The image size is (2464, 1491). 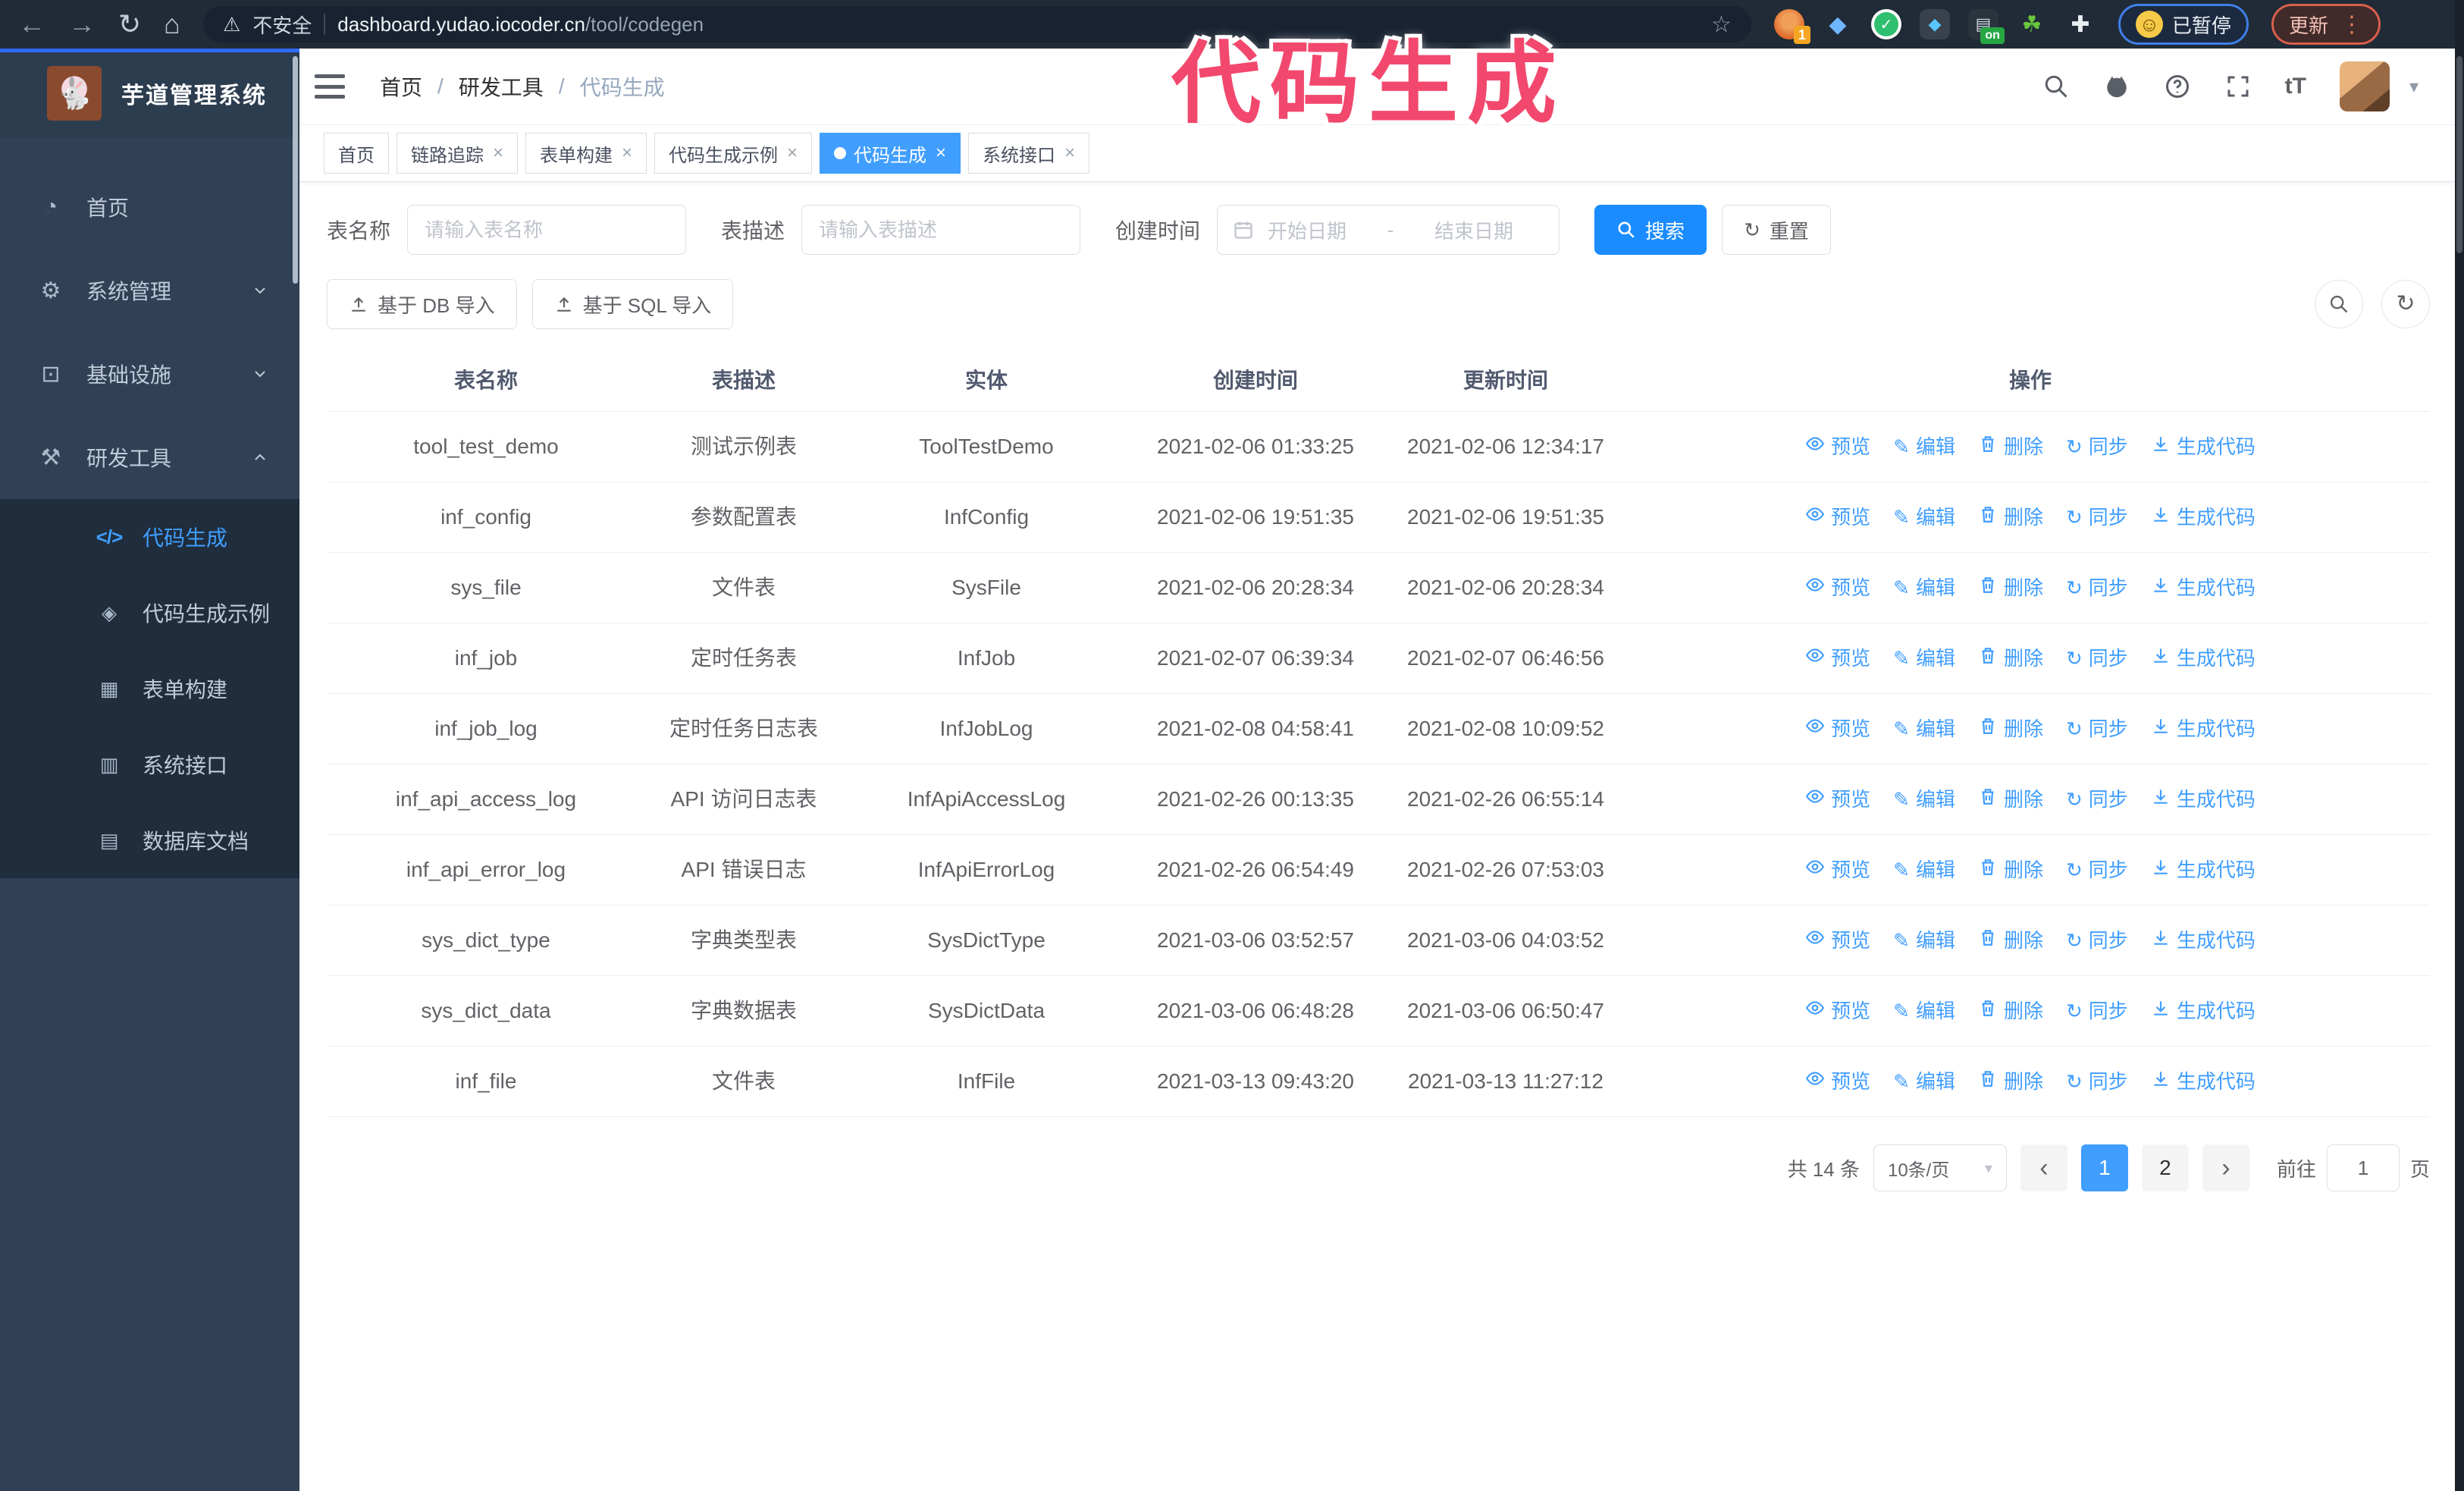 I want to click on sidebar-item-3: ⚒ 研发工具, so click(x=150, y=457).